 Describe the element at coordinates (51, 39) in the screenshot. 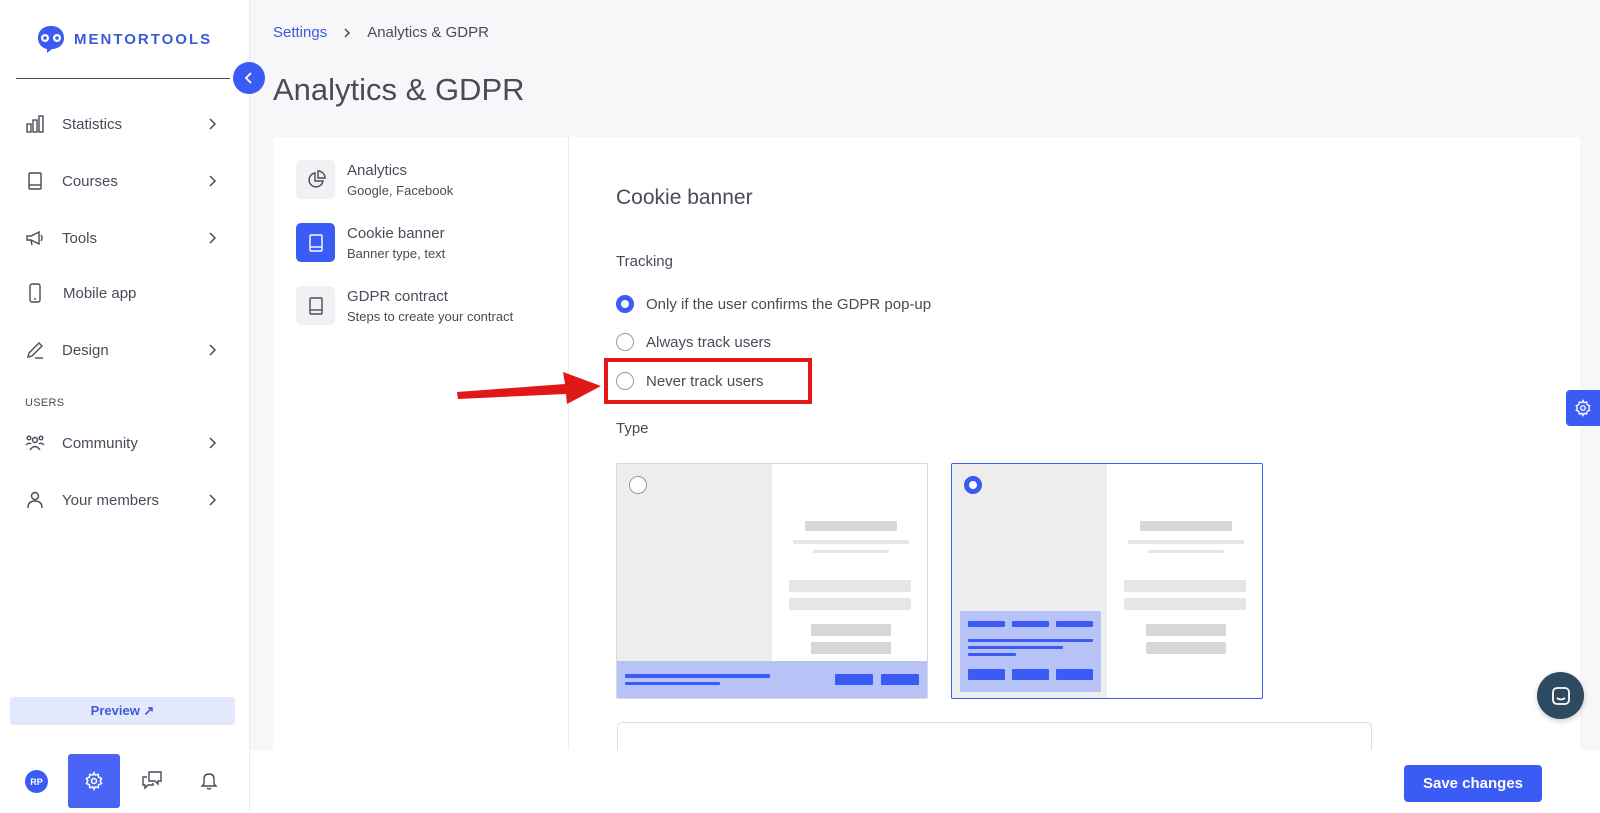

I see `mentortools-logo-icon` at that location.